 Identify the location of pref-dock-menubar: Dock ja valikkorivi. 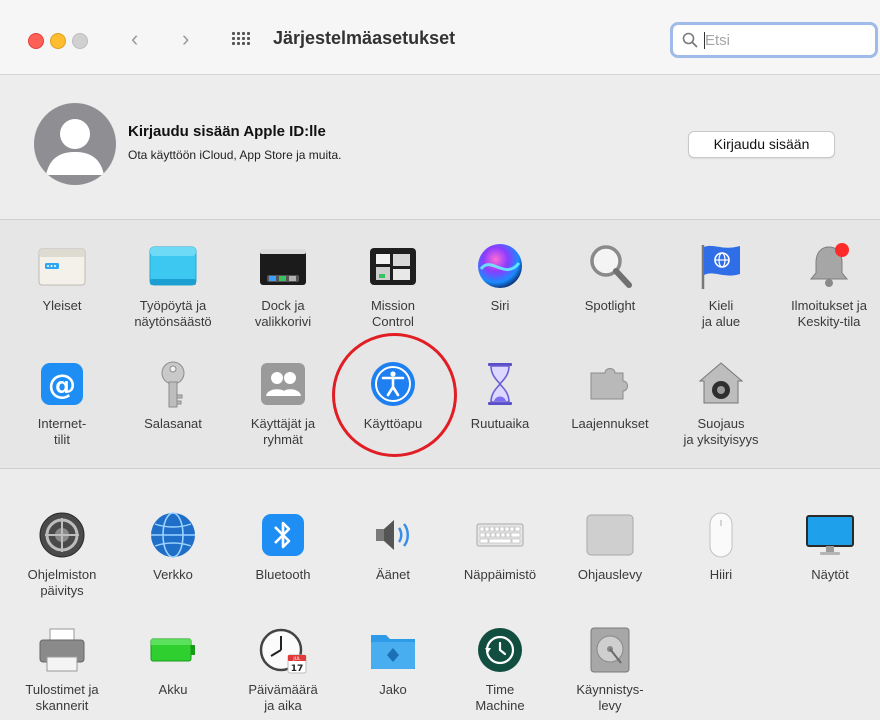
(283, 285).